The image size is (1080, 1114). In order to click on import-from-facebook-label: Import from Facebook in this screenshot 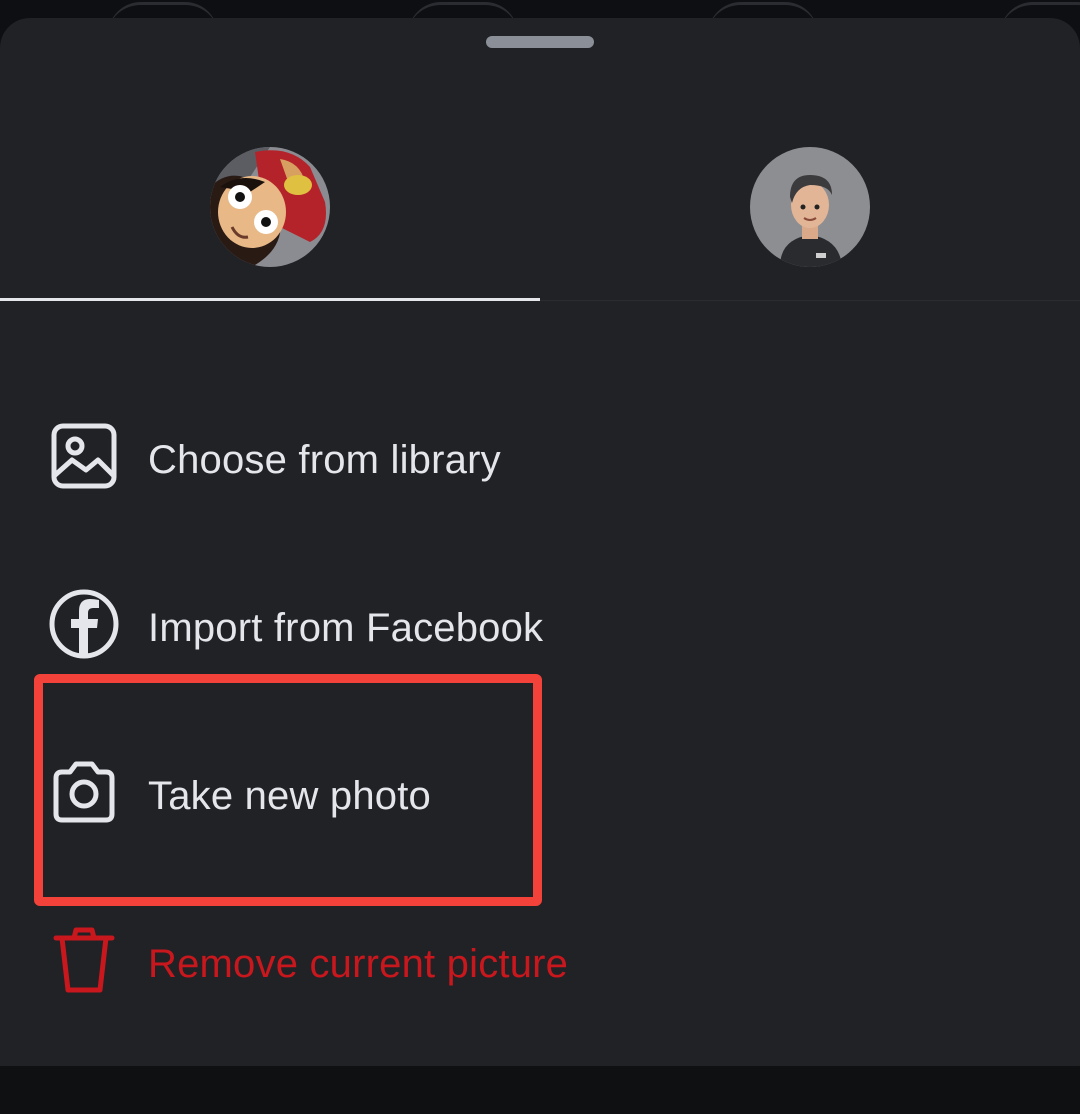, I will do `click(346, 628)`.